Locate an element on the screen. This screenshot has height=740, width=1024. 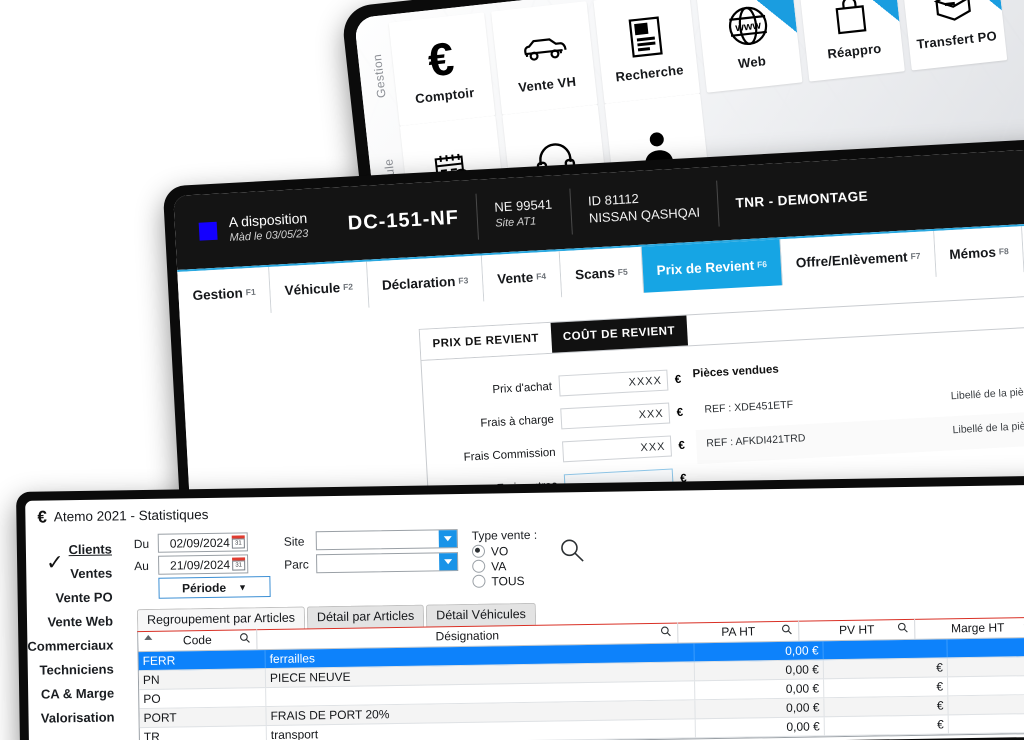
parc-row: Parc is located at coordinates (371, 563).